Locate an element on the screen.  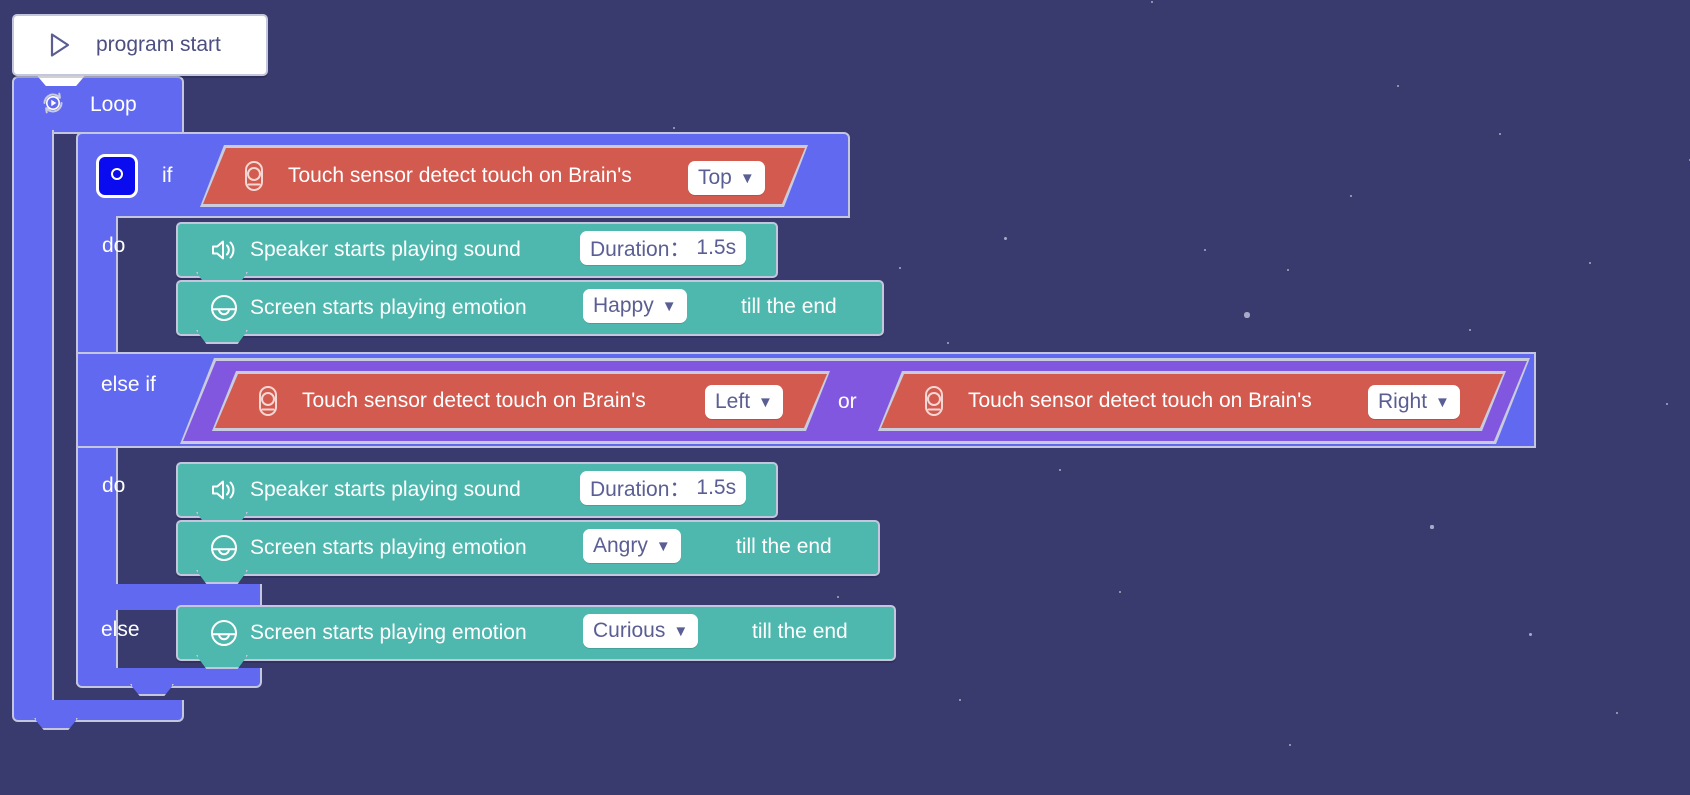
speaker-duration-field-2: Duration： 1.5s is located at coordinates (663, 488).